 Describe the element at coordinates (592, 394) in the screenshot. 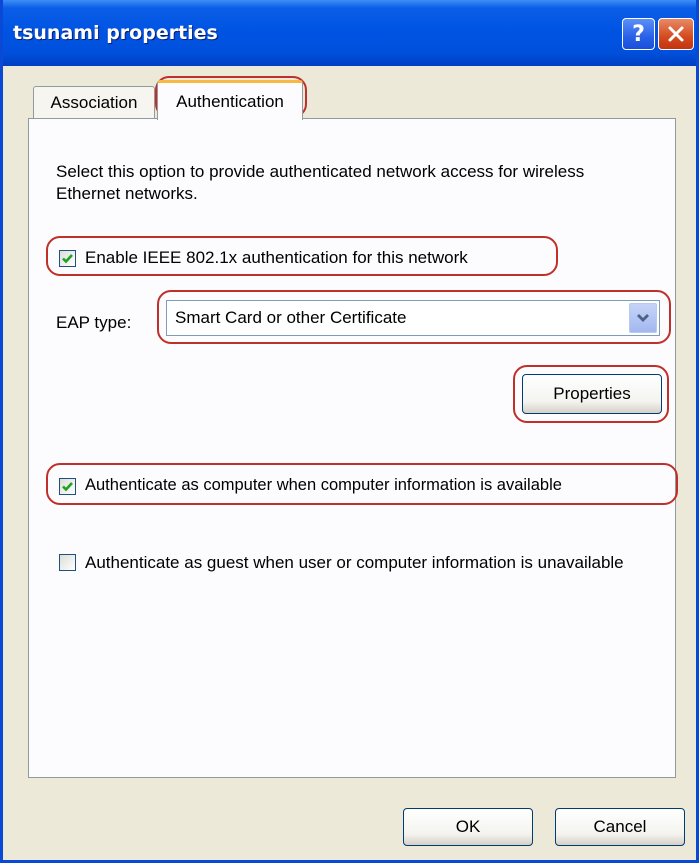

I see `properties-button: Properties` at that location.